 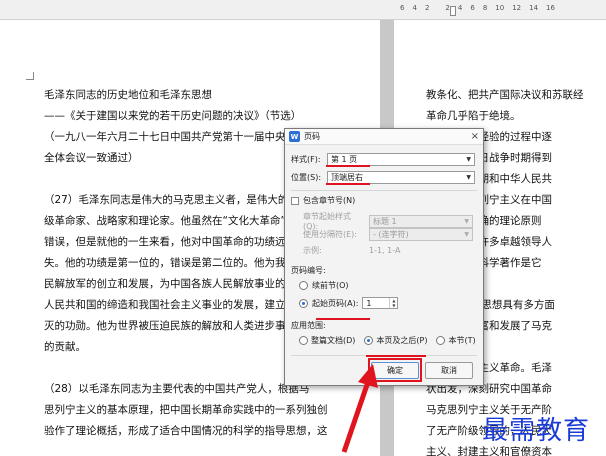 What do you see at coordinates (312, 136) in the screenshot?
I see `dialog-title: 页码` at bounding box center [312, 136].